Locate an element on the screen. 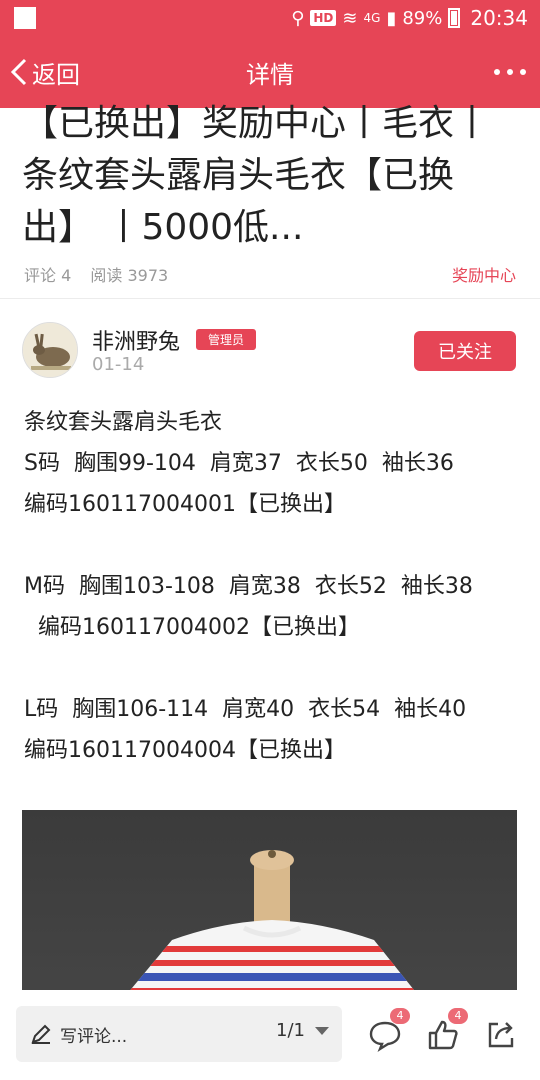 The width and height of the screenshot is (540, 1080). post-title-line: 条纹套头露肩头毛衣【已换 is located at coordinates (238, 175).